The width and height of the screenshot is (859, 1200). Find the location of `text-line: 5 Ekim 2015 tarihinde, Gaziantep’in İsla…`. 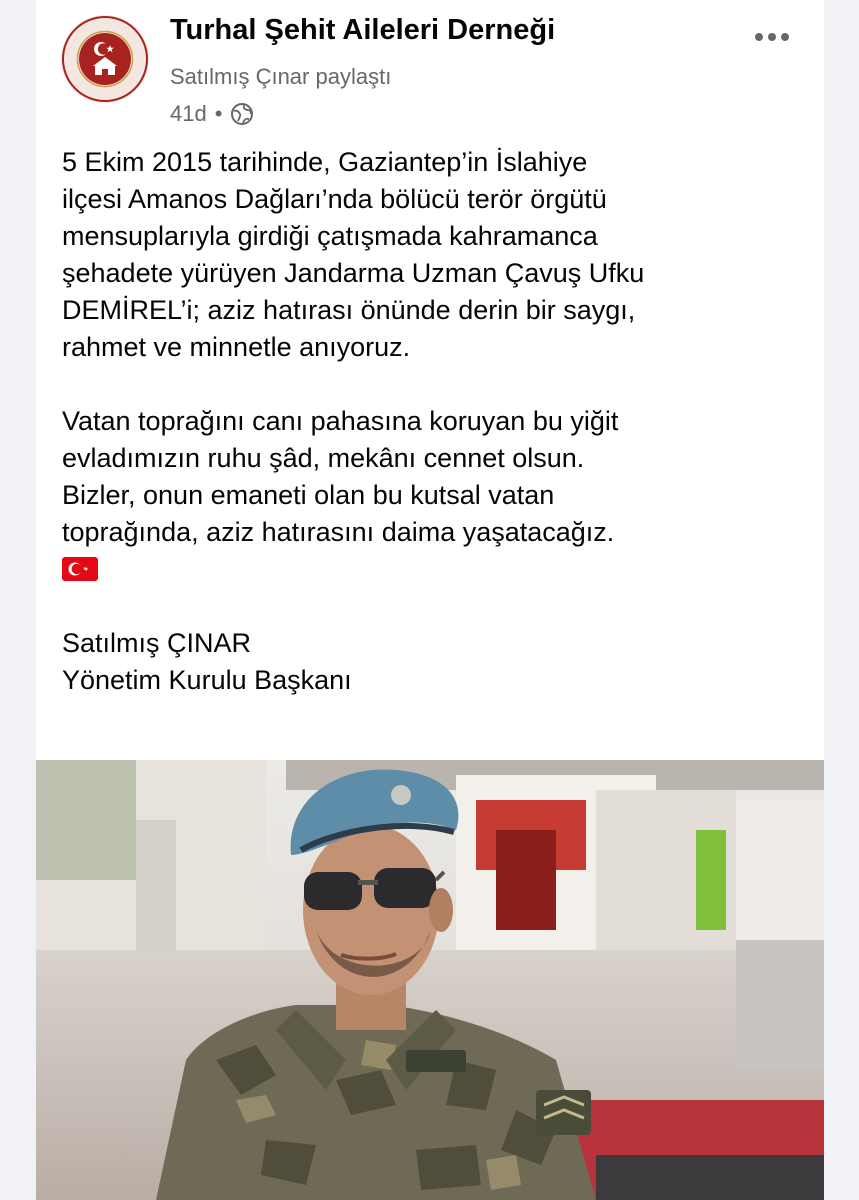

text-line: 5 Ekim 2015 tarihinde, Gaziantep’in İsla… is located at coordinates (325, 162).